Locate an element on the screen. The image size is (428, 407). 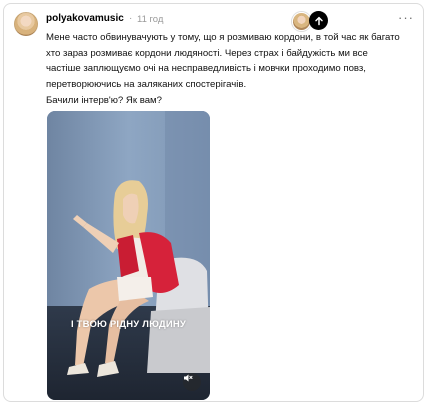
username: polyakovamusic is located at coordinates (85, 18).